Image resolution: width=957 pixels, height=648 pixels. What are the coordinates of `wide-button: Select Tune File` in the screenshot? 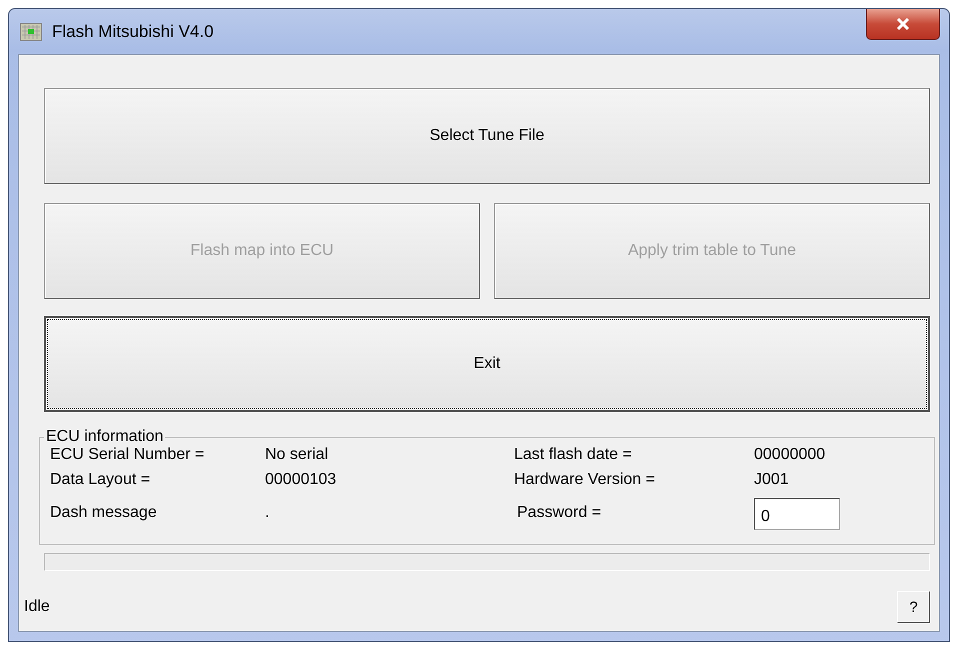 It's located at (487, 136).